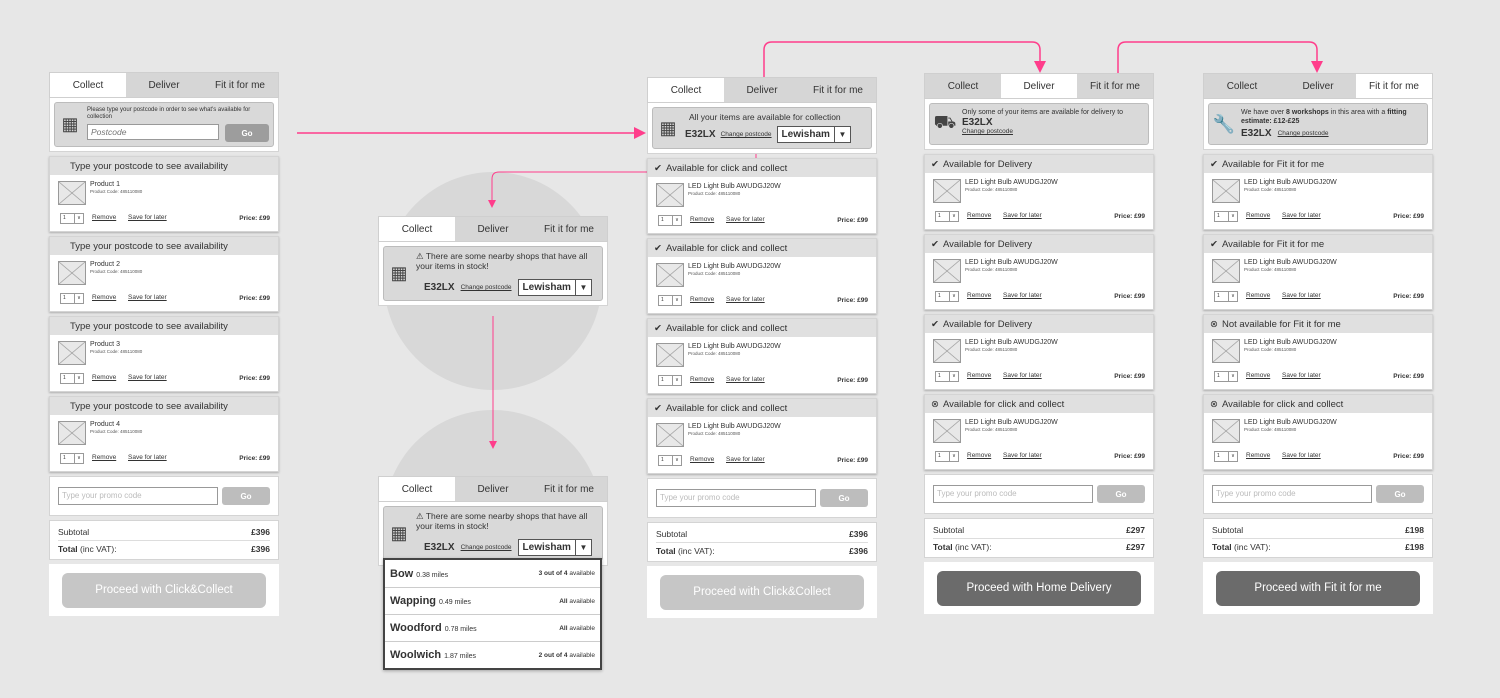 The width and height of the screenshot is (1500, 698). Describe the element at coordinates (492, 600) in the screenshot. I see `store-option: Wapping 0.49 miles All available` at that location.